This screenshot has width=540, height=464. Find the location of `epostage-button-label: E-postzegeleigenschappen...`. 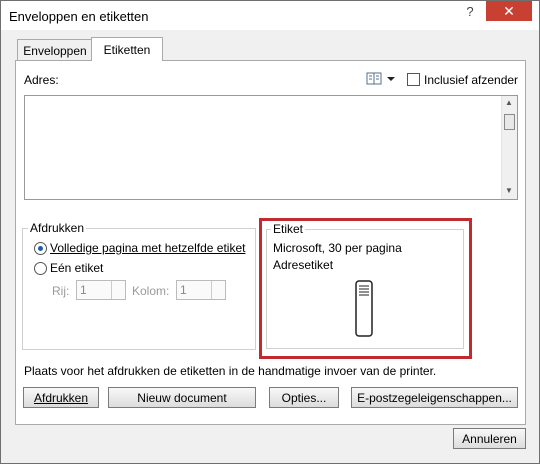

epostage-button-label: E-postzegeleigenschappen... is located at coordinates (434, 397).